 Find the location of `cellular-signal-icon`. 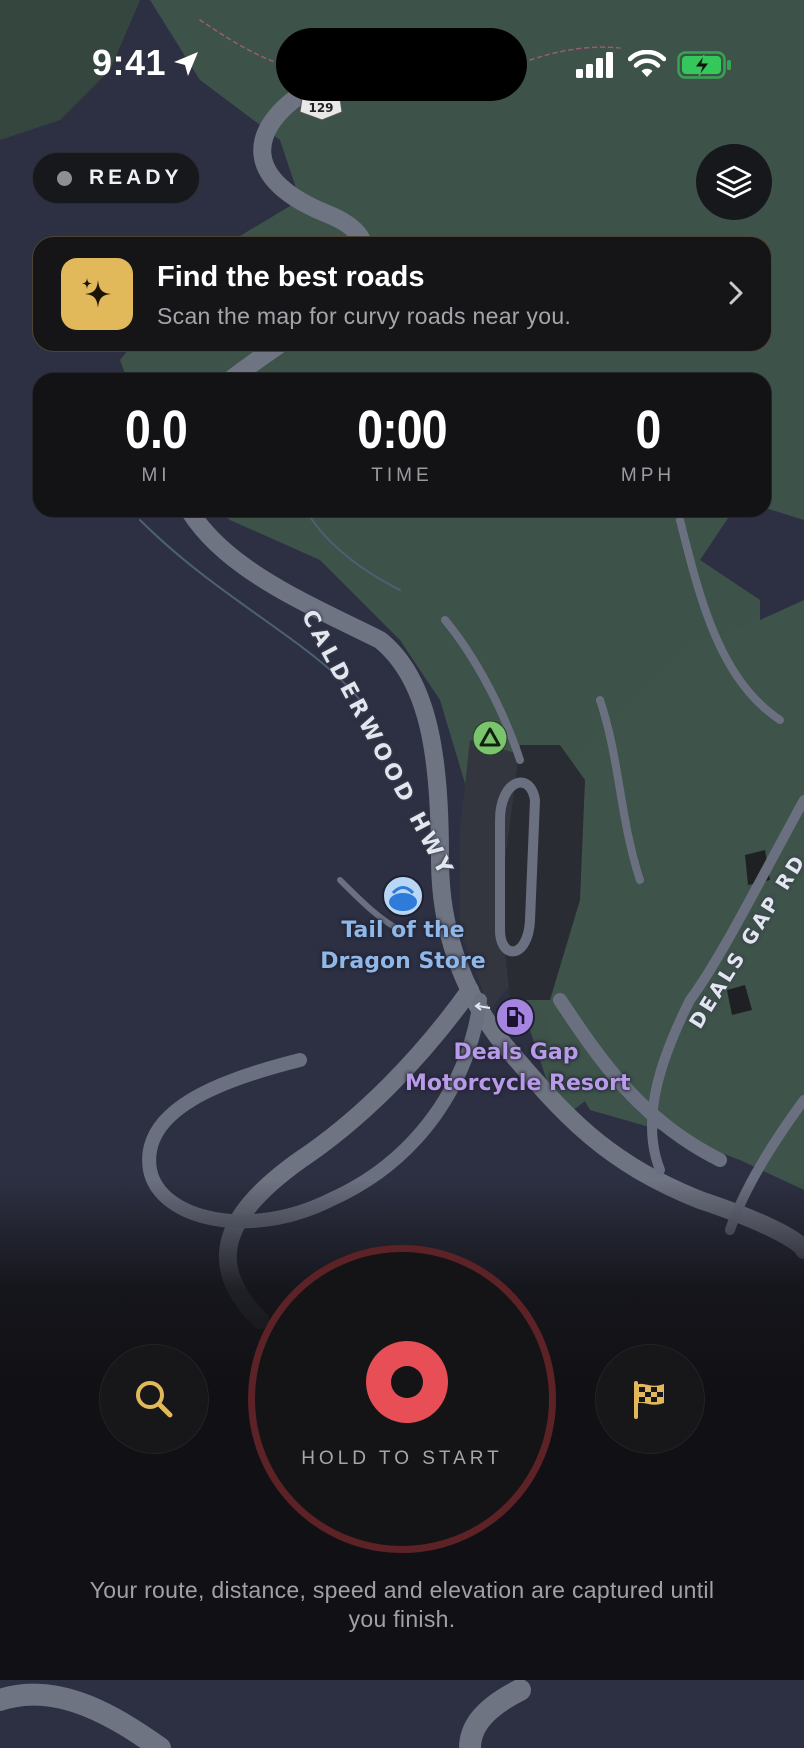

cellular-signal-icon is located at coordinates (594, 65).